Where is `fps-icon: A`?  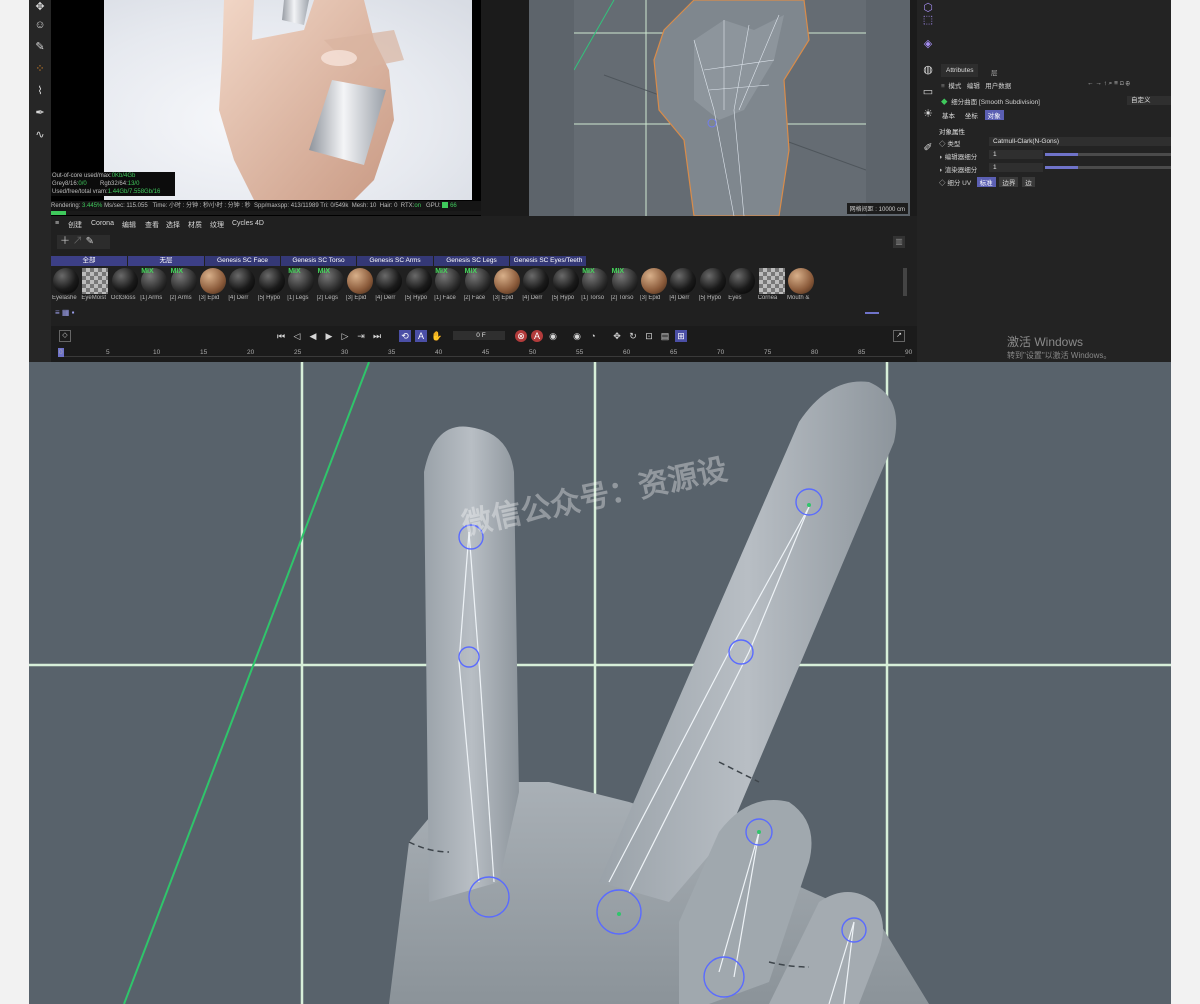 fps-icon: A is located at coordinates (421, 336).